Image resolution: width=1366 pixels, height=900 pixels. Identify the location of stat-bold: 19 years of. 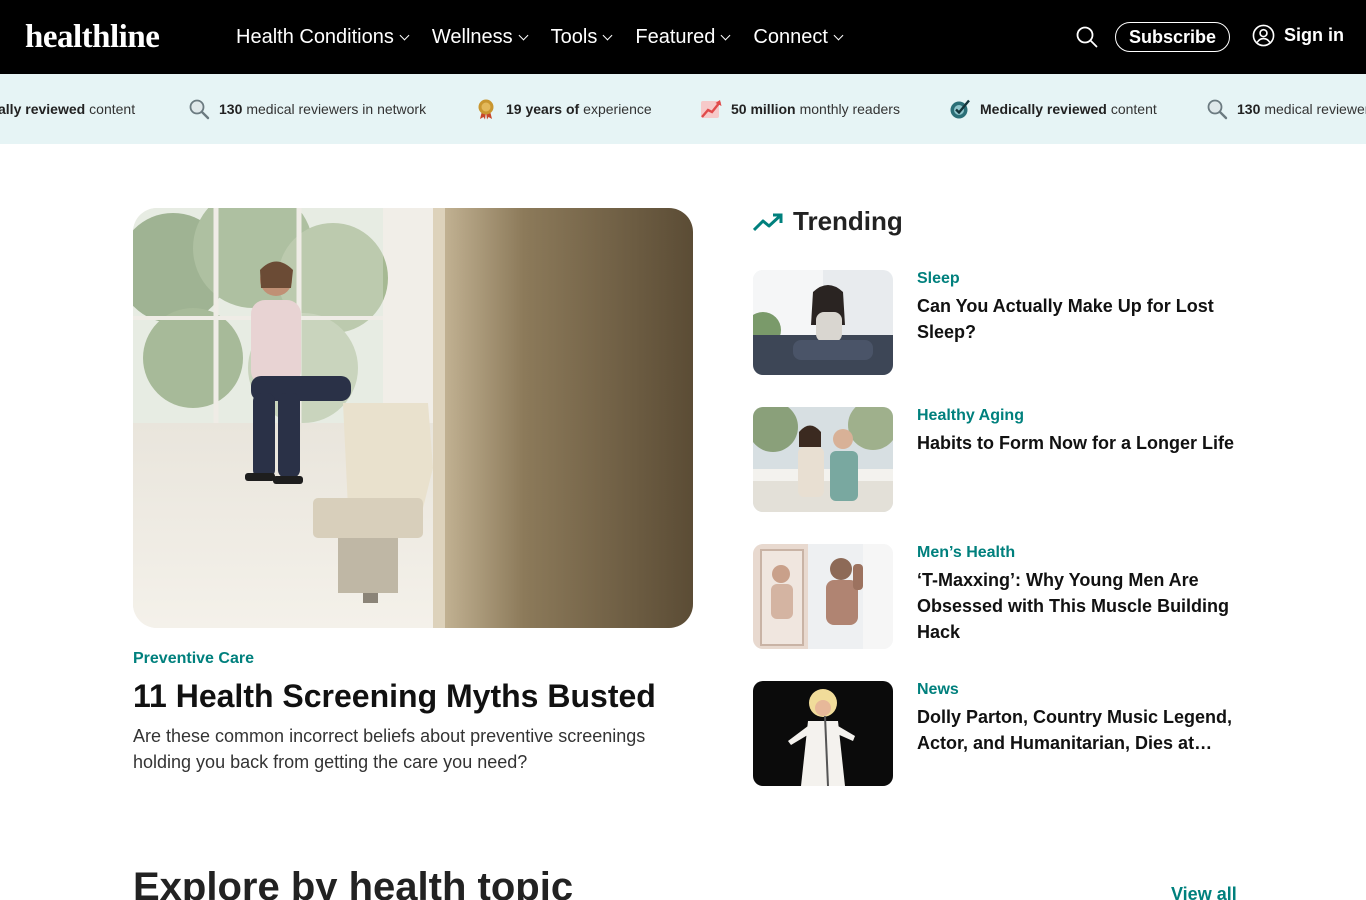
(543, 109).